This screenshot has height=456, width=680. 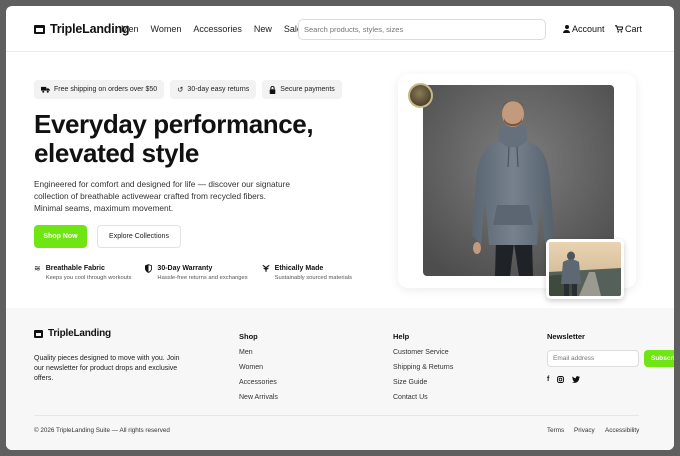 I want to click on subscribe-button: Subscribe, so click(x=659, y=358).